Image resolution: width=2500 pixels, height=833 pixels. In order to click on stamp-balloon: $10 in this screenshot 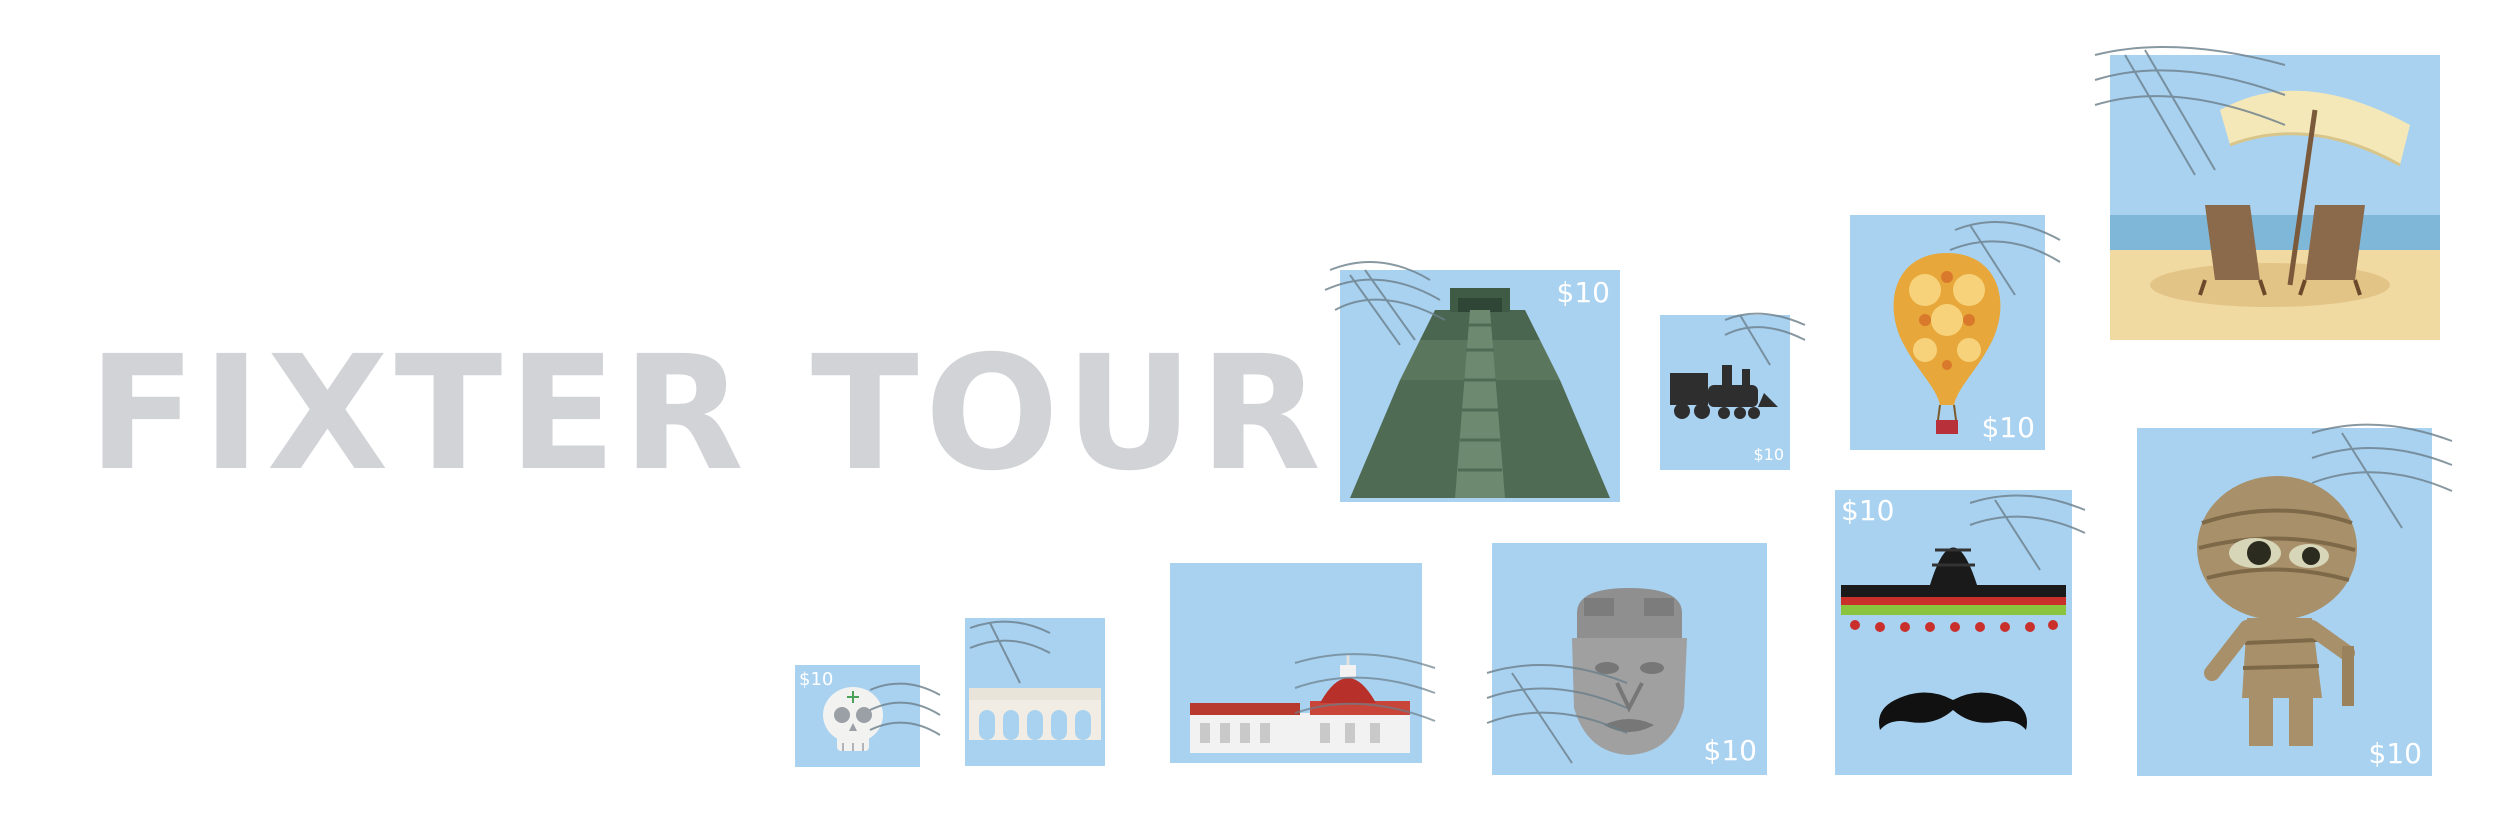, I will do `click(1955, 332)`.